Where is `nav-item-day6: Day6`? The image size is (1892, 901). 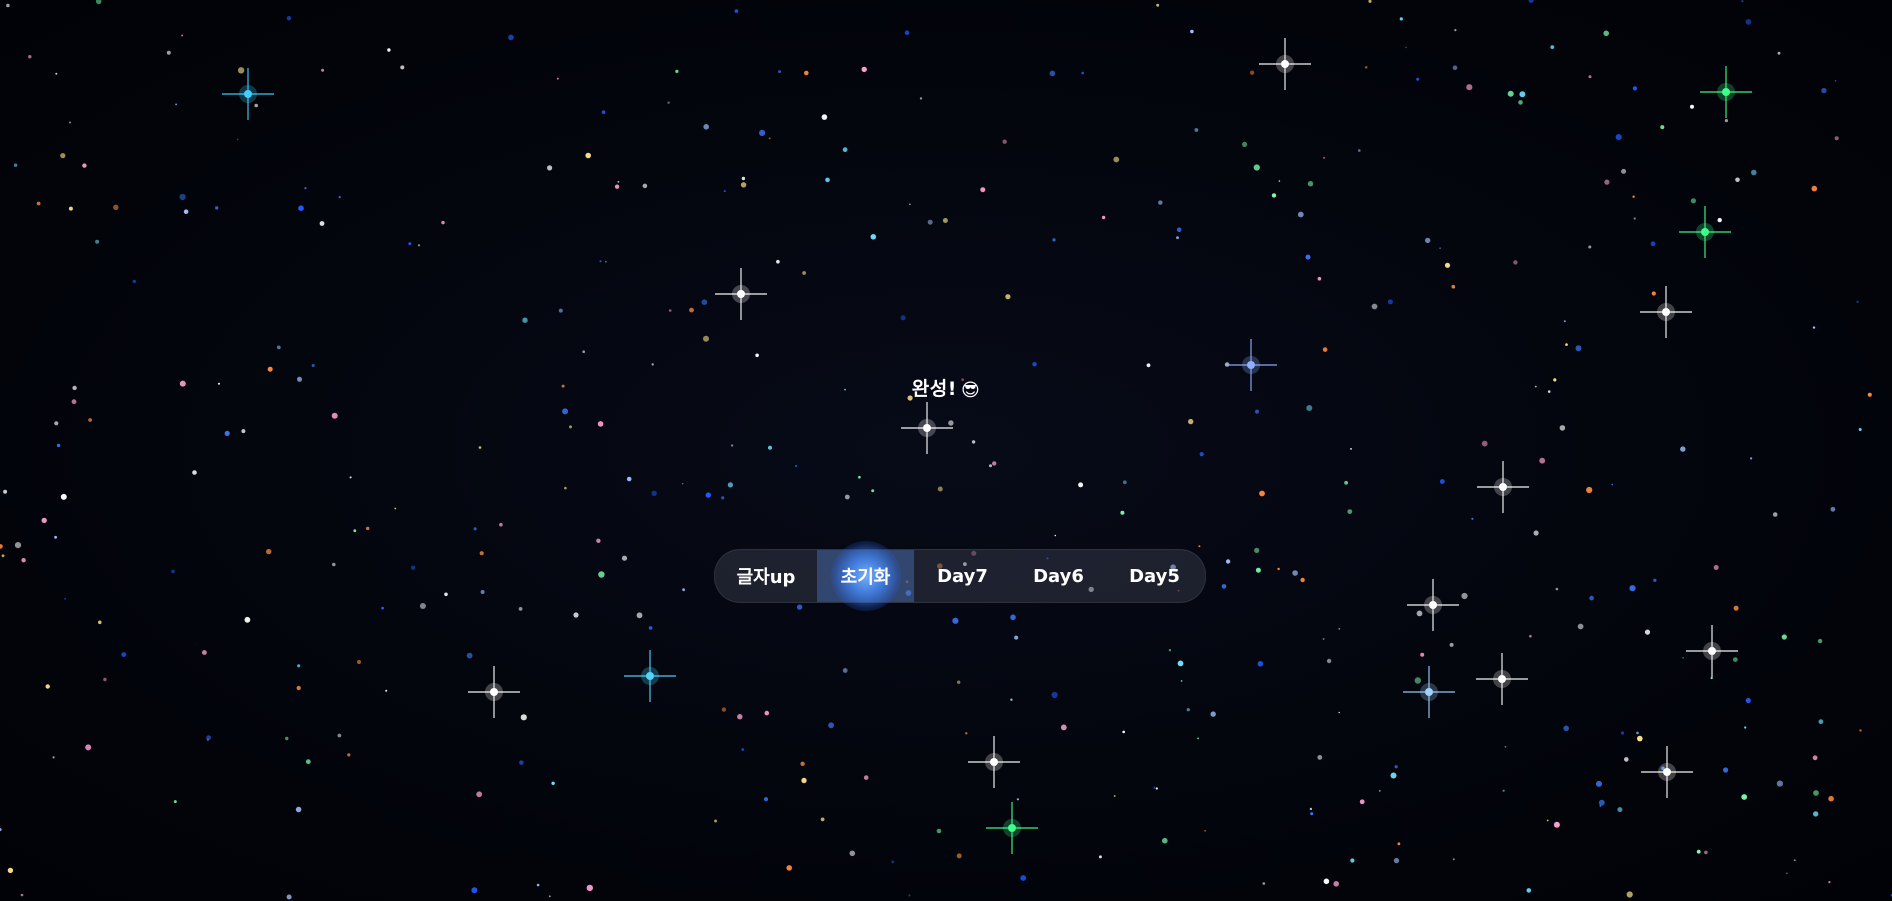 nav-item-day6: Day6 is located at coordinates (1058, 576).